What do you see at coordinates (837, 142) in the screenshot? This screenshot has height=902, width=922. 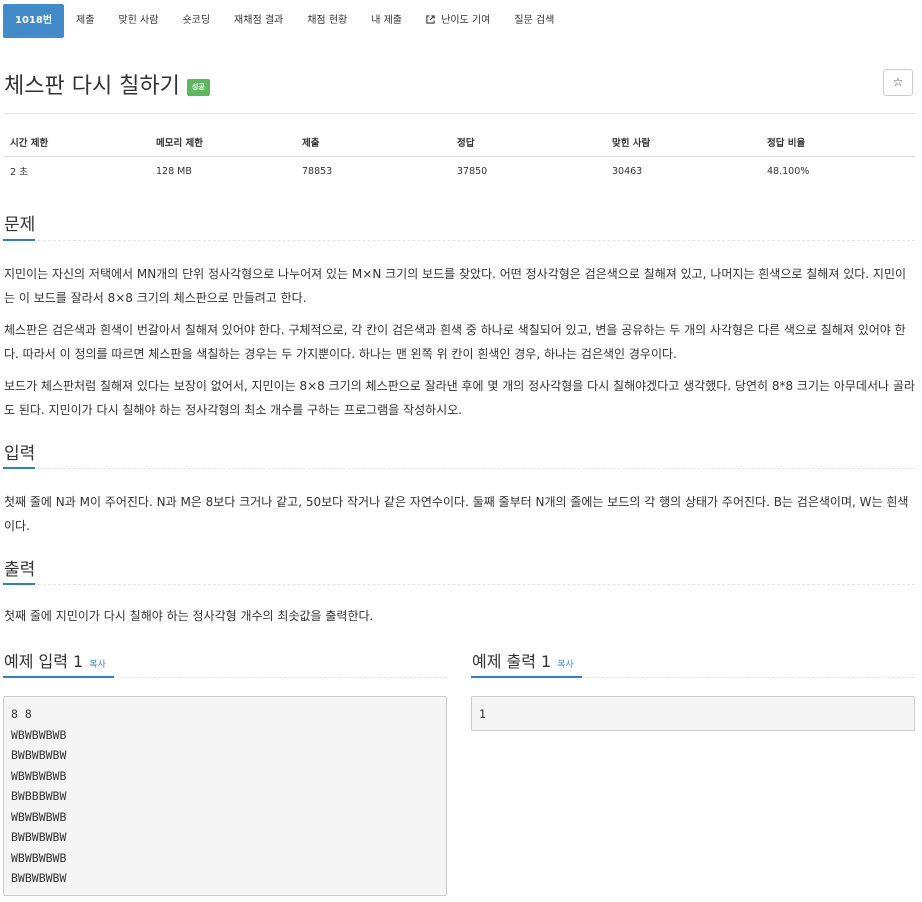 I see `header-accept-ratio: 정답 비율` at bounding box center [837, 142].